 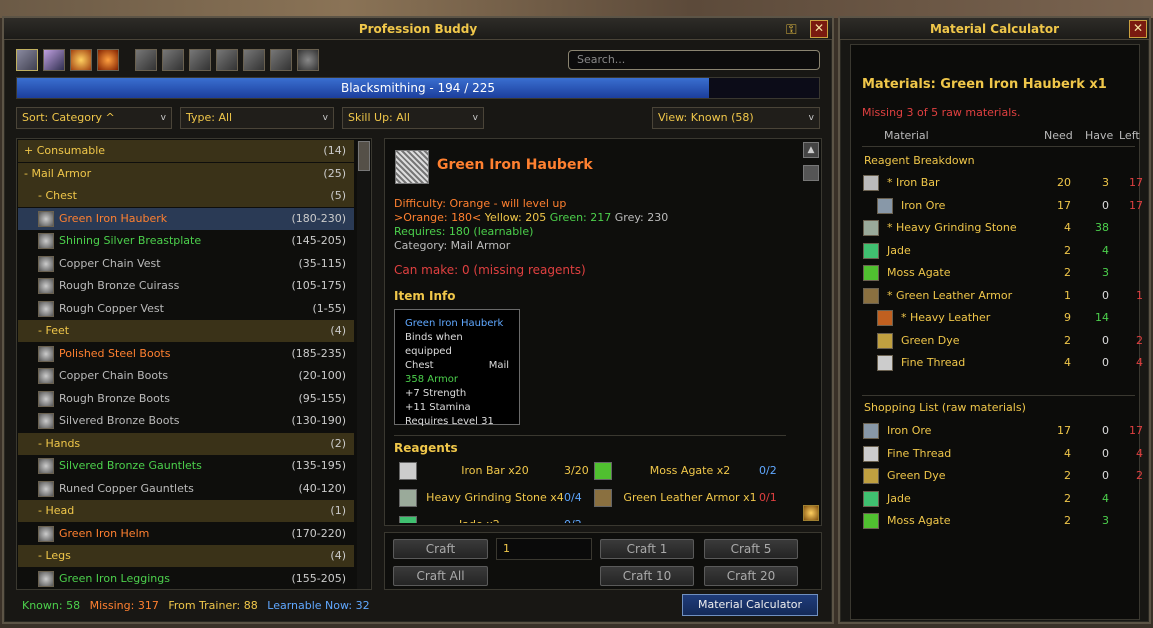 I want to click on recipe-row: Green Iron Leggings (155-205), so click(x=186, y=579).